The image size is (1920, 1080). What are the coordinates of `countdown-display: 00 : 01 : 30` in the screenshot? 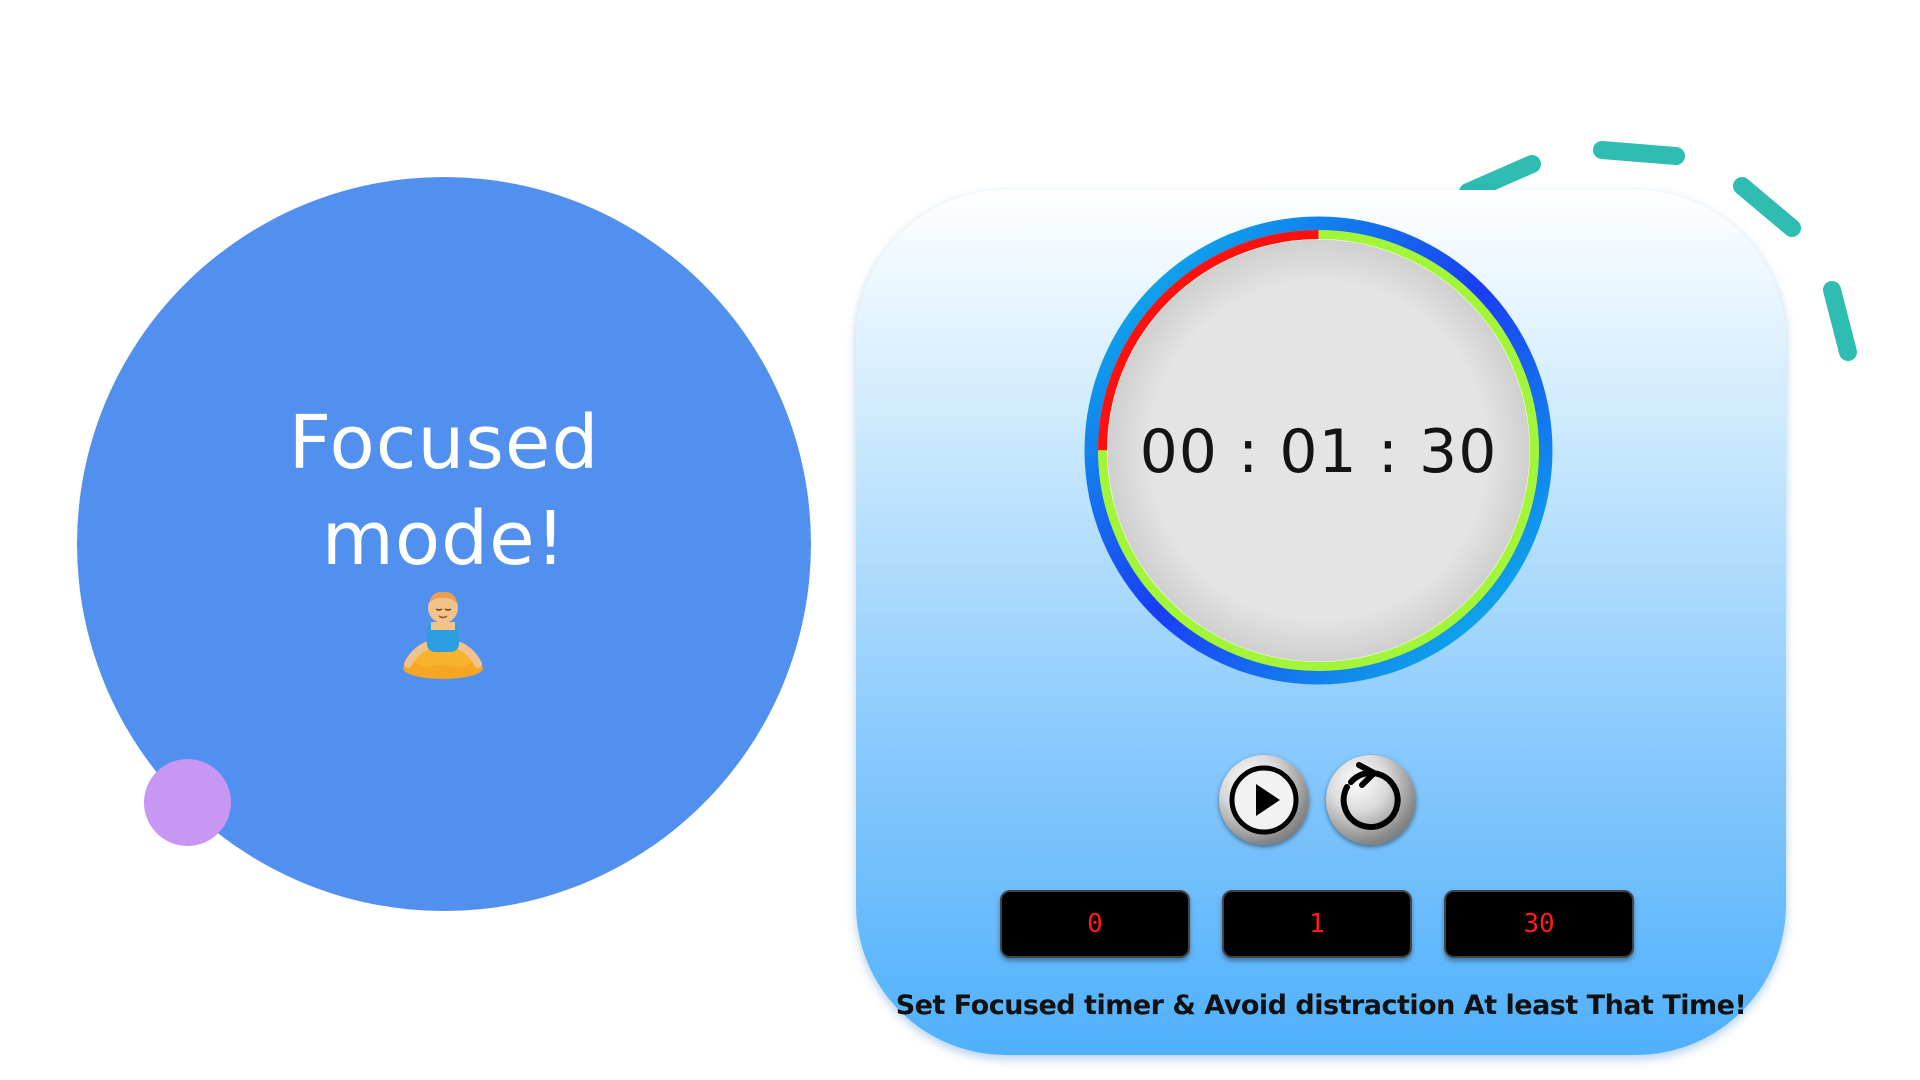 It's located at (1318, 452).